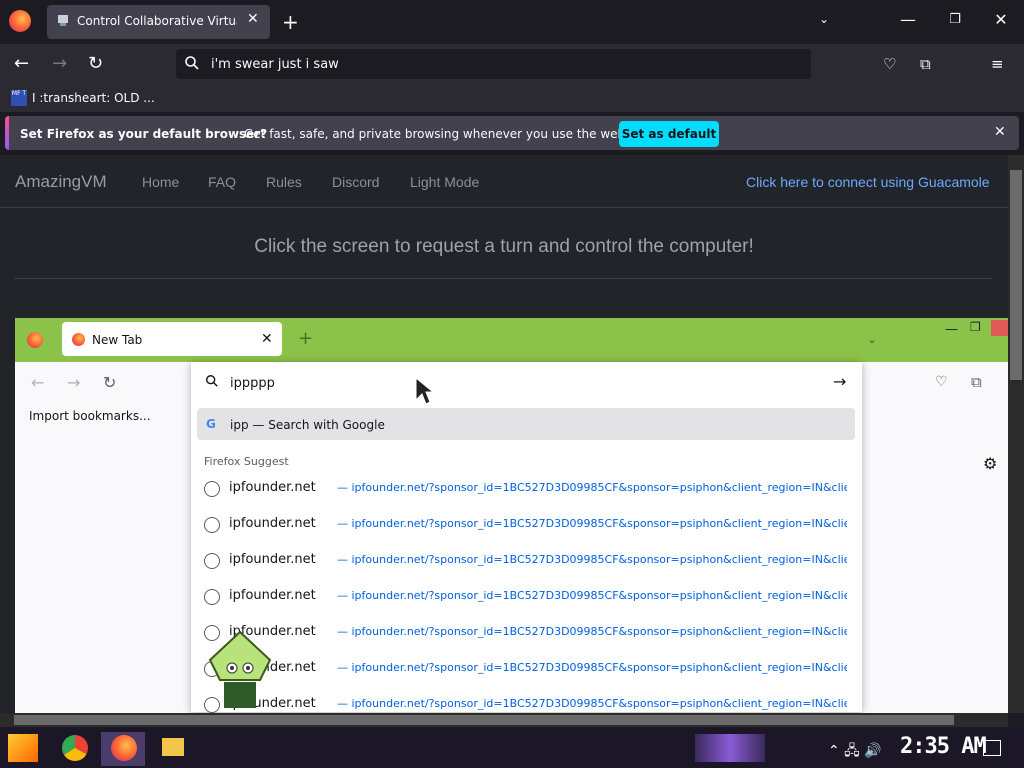 This screenshot has height=768, width=1024. Describe the element at coordinates (976, 382) in the screenshot. I see `vm-extensions-icon: ⧉` at that location.